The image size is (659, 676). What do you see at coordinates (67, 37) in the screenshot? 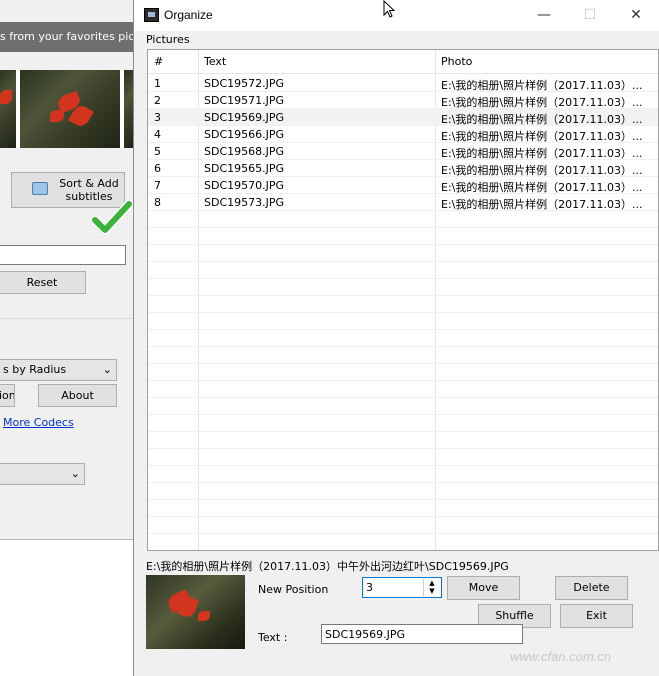
I see `banner-text: s from your favorites pictures` at bounding box center [67, 37].